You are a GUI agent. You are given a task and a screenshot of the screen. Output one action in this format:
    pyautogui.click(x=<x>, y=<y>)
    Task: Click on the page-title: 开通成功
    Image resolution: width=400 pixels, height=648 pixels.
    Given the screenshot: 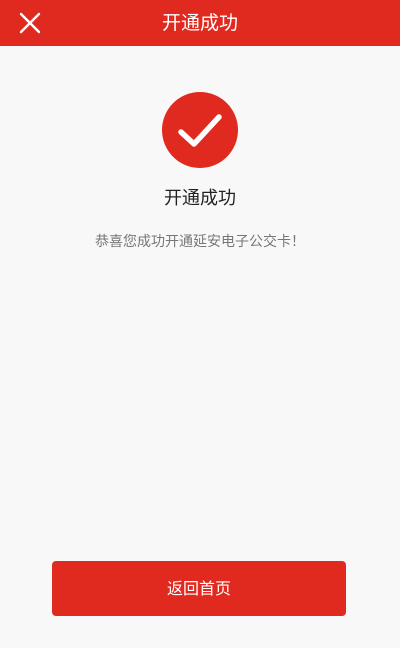 What is the action you would take?
    pyautogui.click(x=199, y=23)
    